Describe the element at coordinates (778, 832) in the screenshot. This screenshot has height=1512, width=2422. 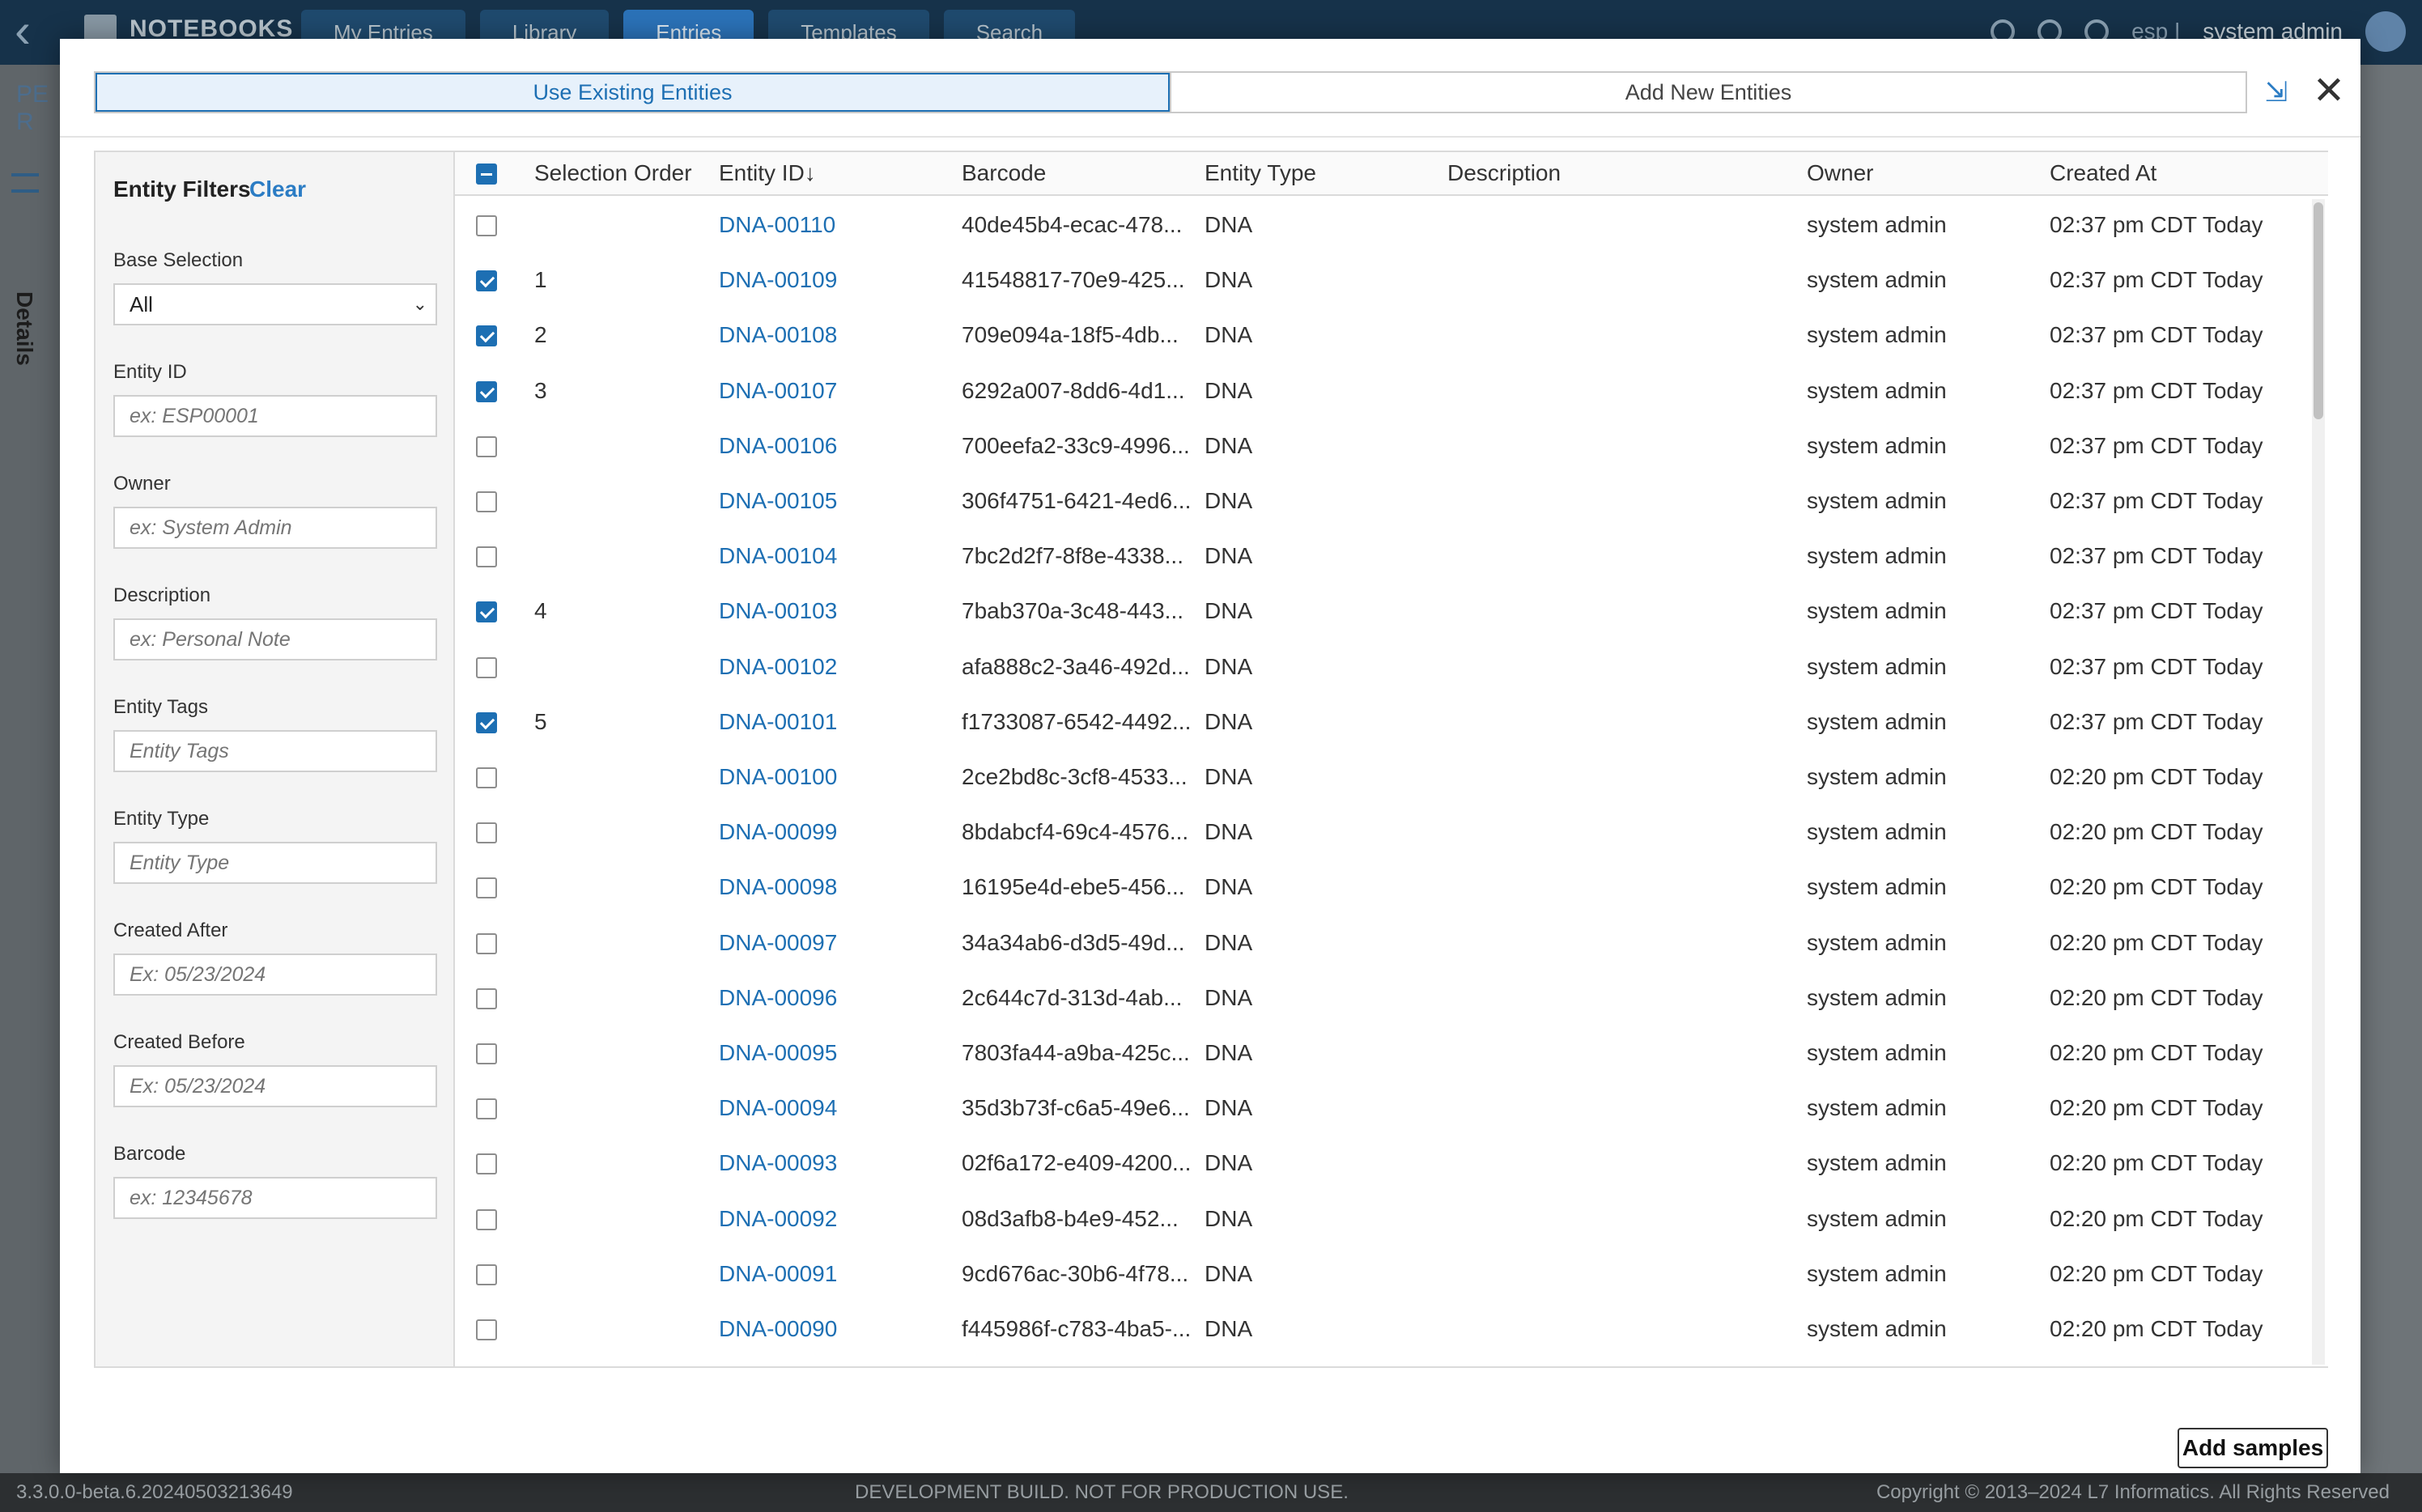
I see `entity-id-link: DNA-00099` at that location.